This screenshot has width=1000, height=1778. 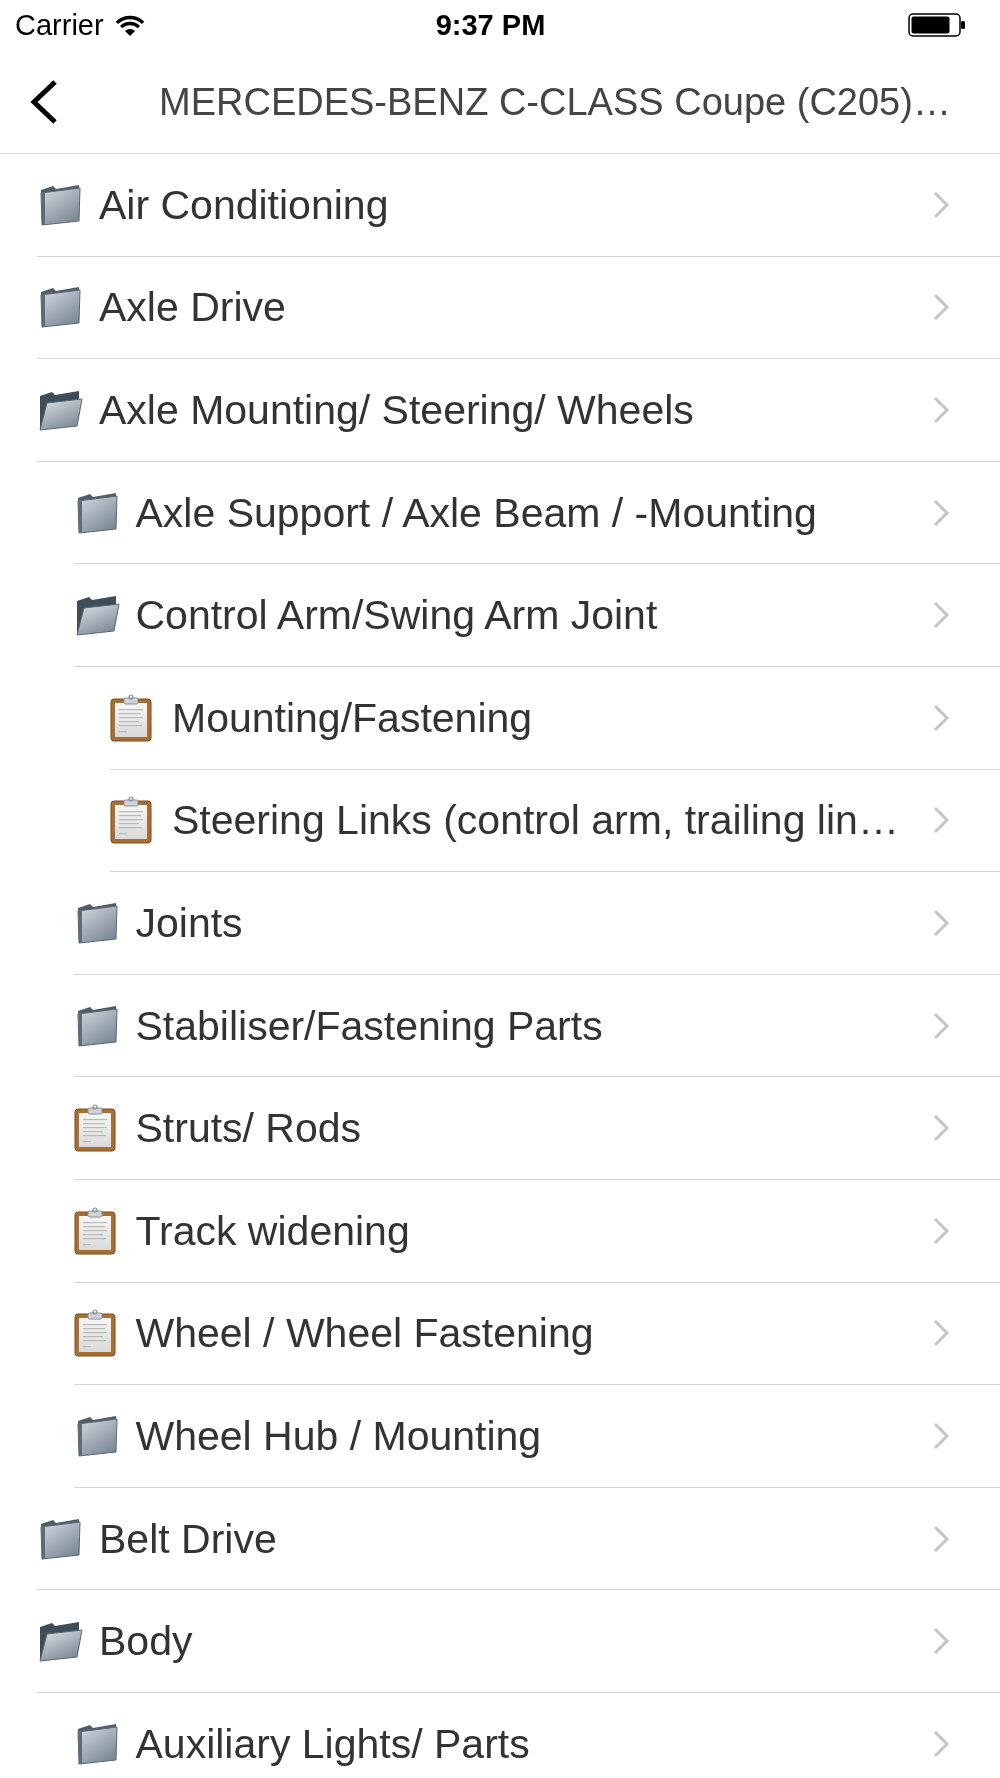 What do you see at coordinates (490, 25) in the screenshot?
I see `time-label: 9:37 PM` at bounding box center [490, 25].